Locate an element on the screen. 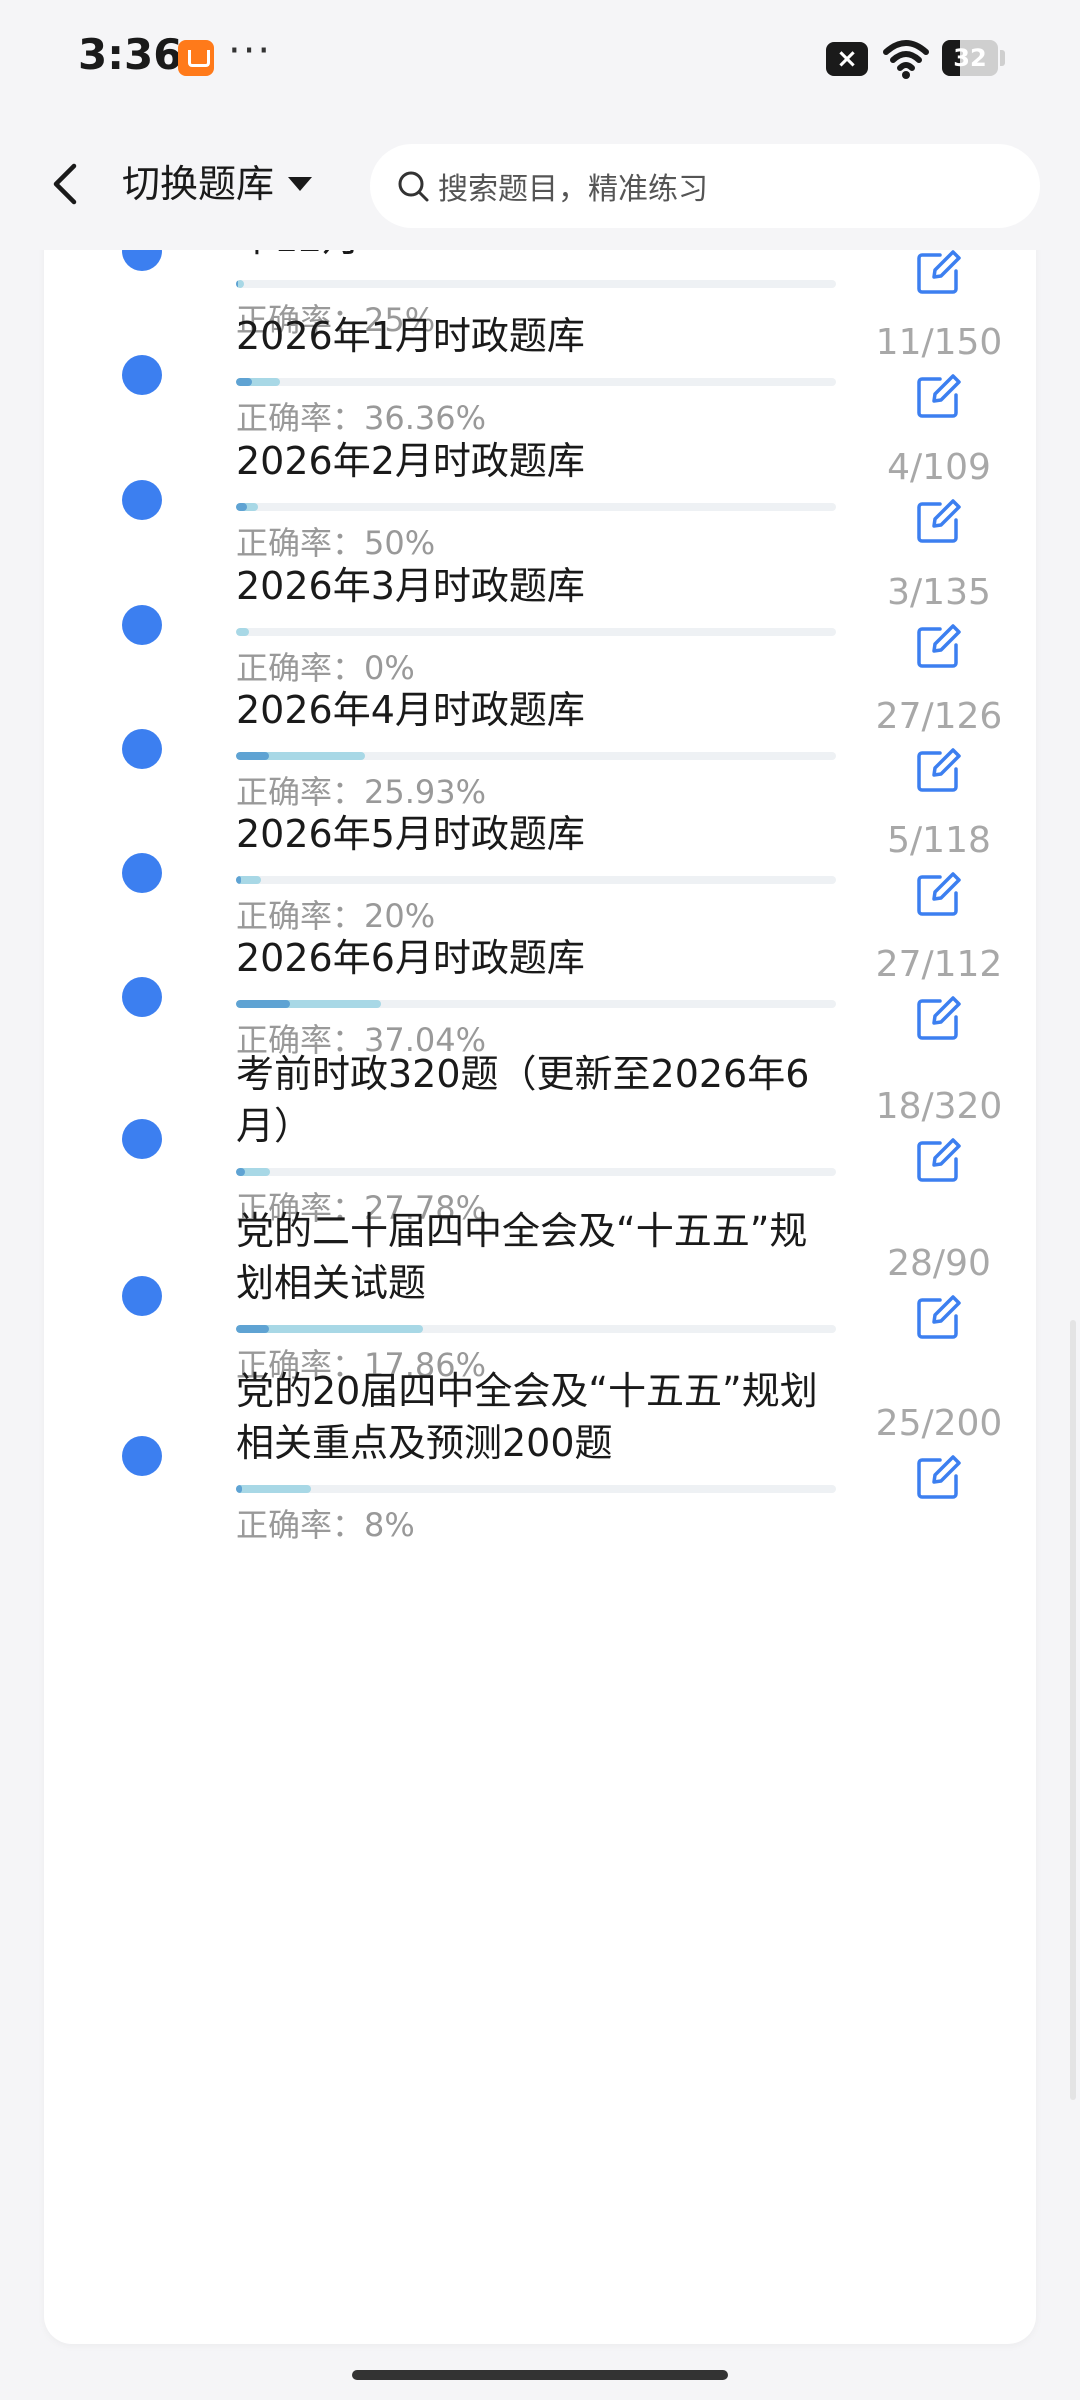  bank-title: 2026年6月时政题库 is located at coordinates (410, 958).